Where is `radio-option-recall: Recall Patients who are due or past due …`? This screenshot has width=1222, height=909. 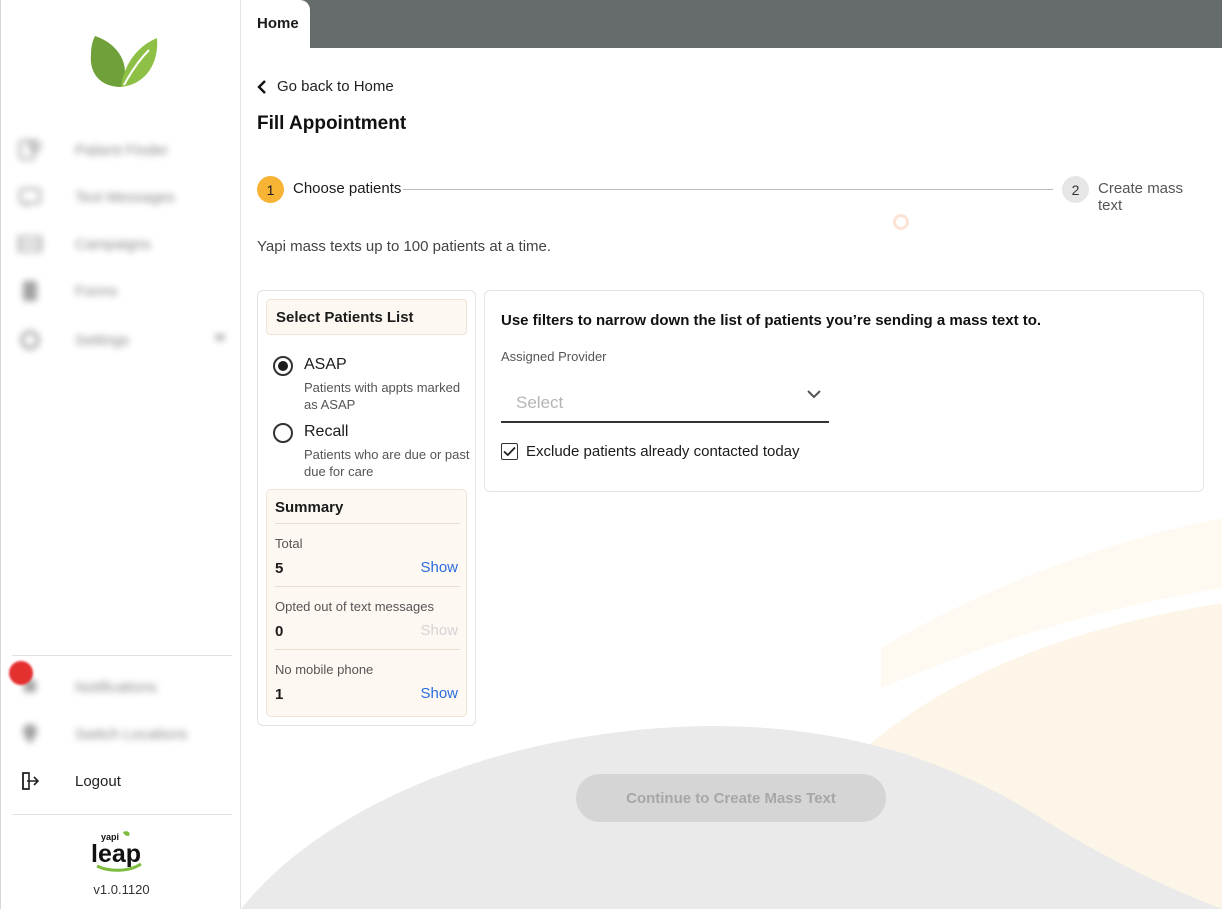
radio-option-recall: Recall Patients who are due or past due … is located at coordinates (371, 451).